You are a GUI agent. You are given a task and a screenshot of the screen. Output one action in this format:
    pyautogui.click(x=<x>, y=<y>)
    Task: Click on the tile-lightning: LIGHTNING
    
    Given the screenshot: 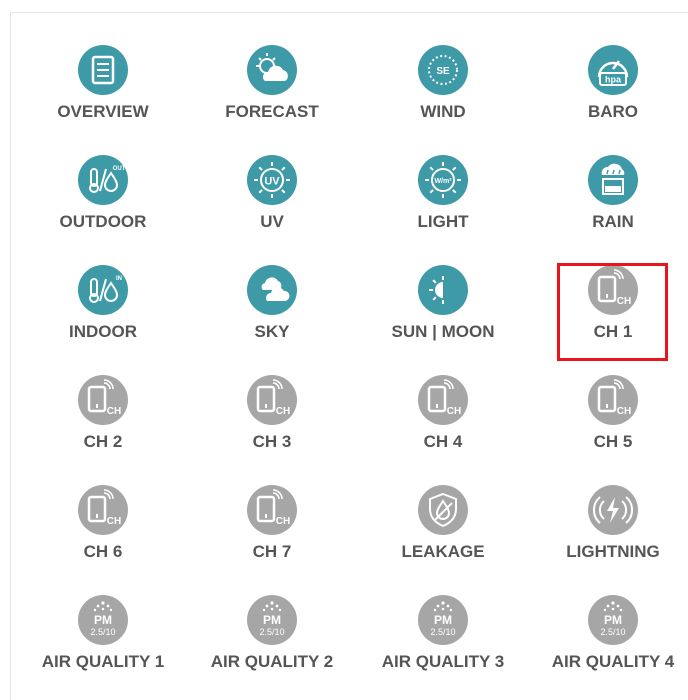 What is the action you would take?
    pyautogui.click(x=608, y=535)
    